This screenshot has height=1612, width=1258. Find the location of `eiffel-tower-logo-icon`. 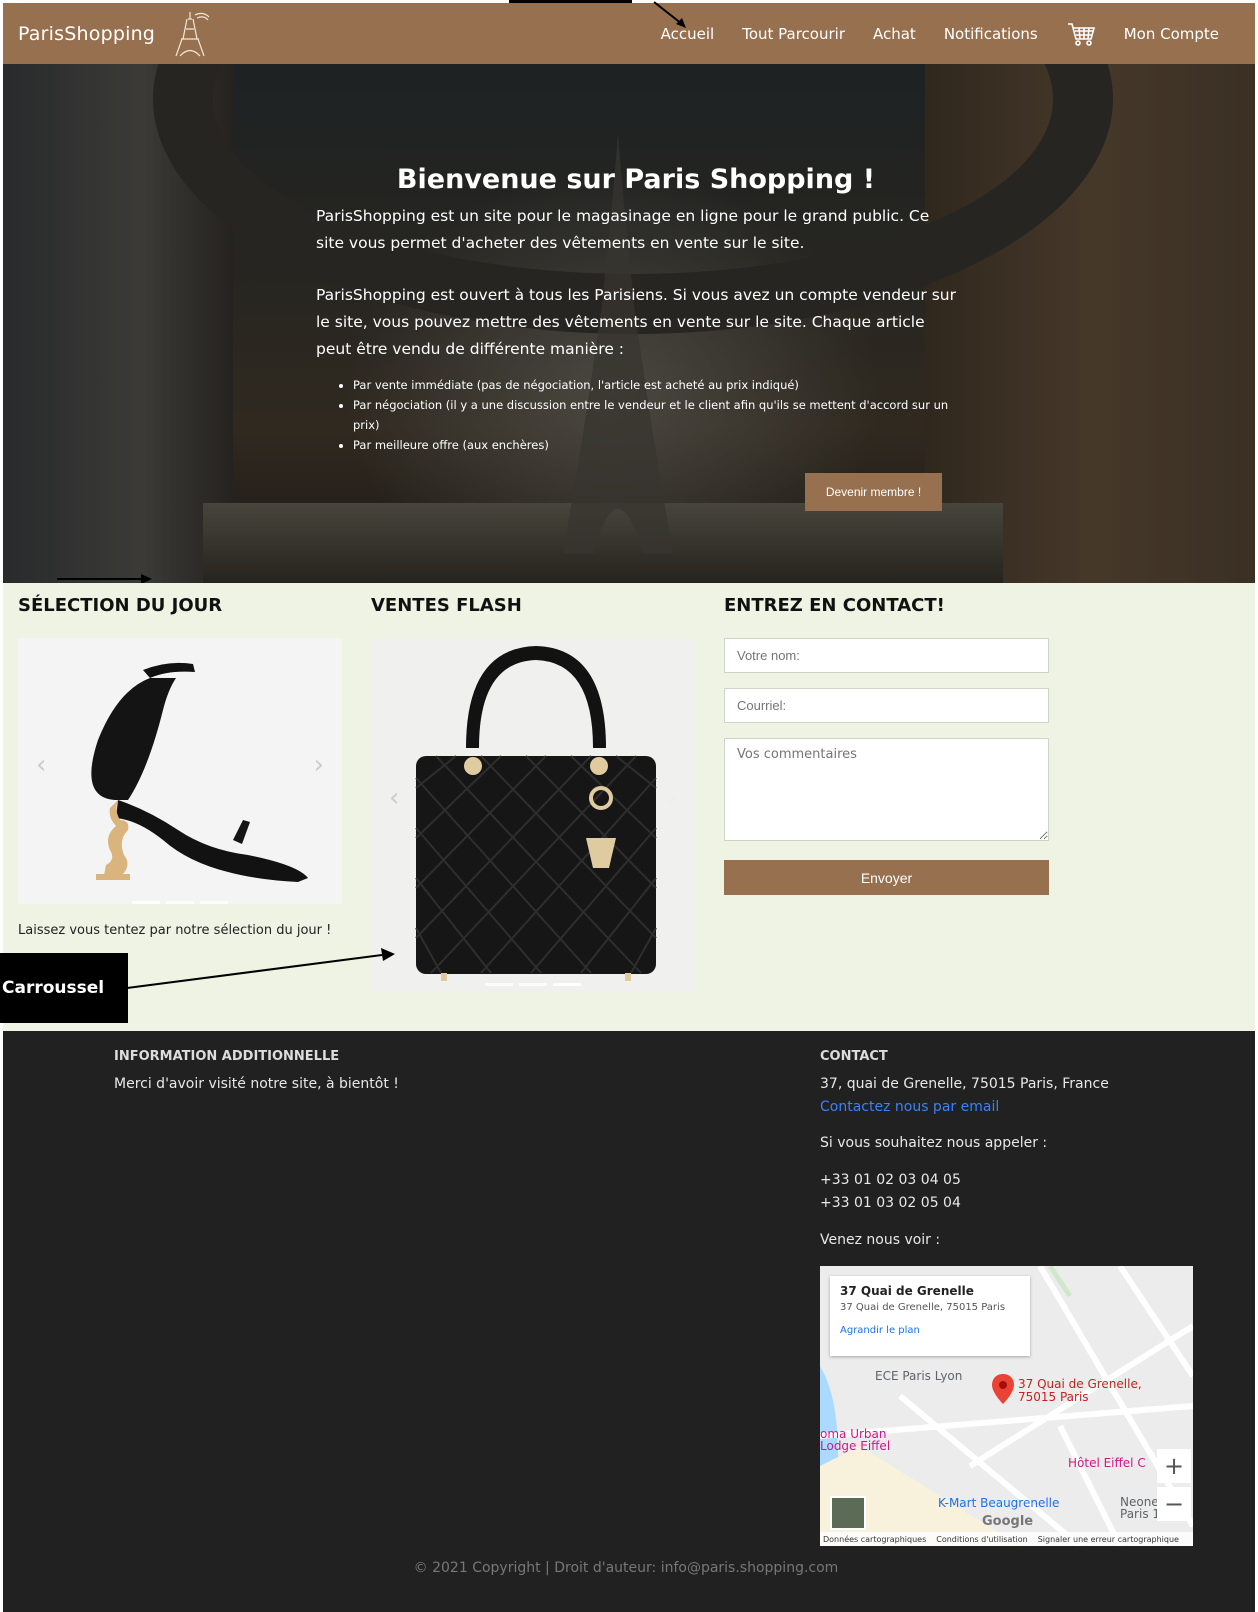

eiffel-tower-logo-icon is located at coordinates (192, 34).